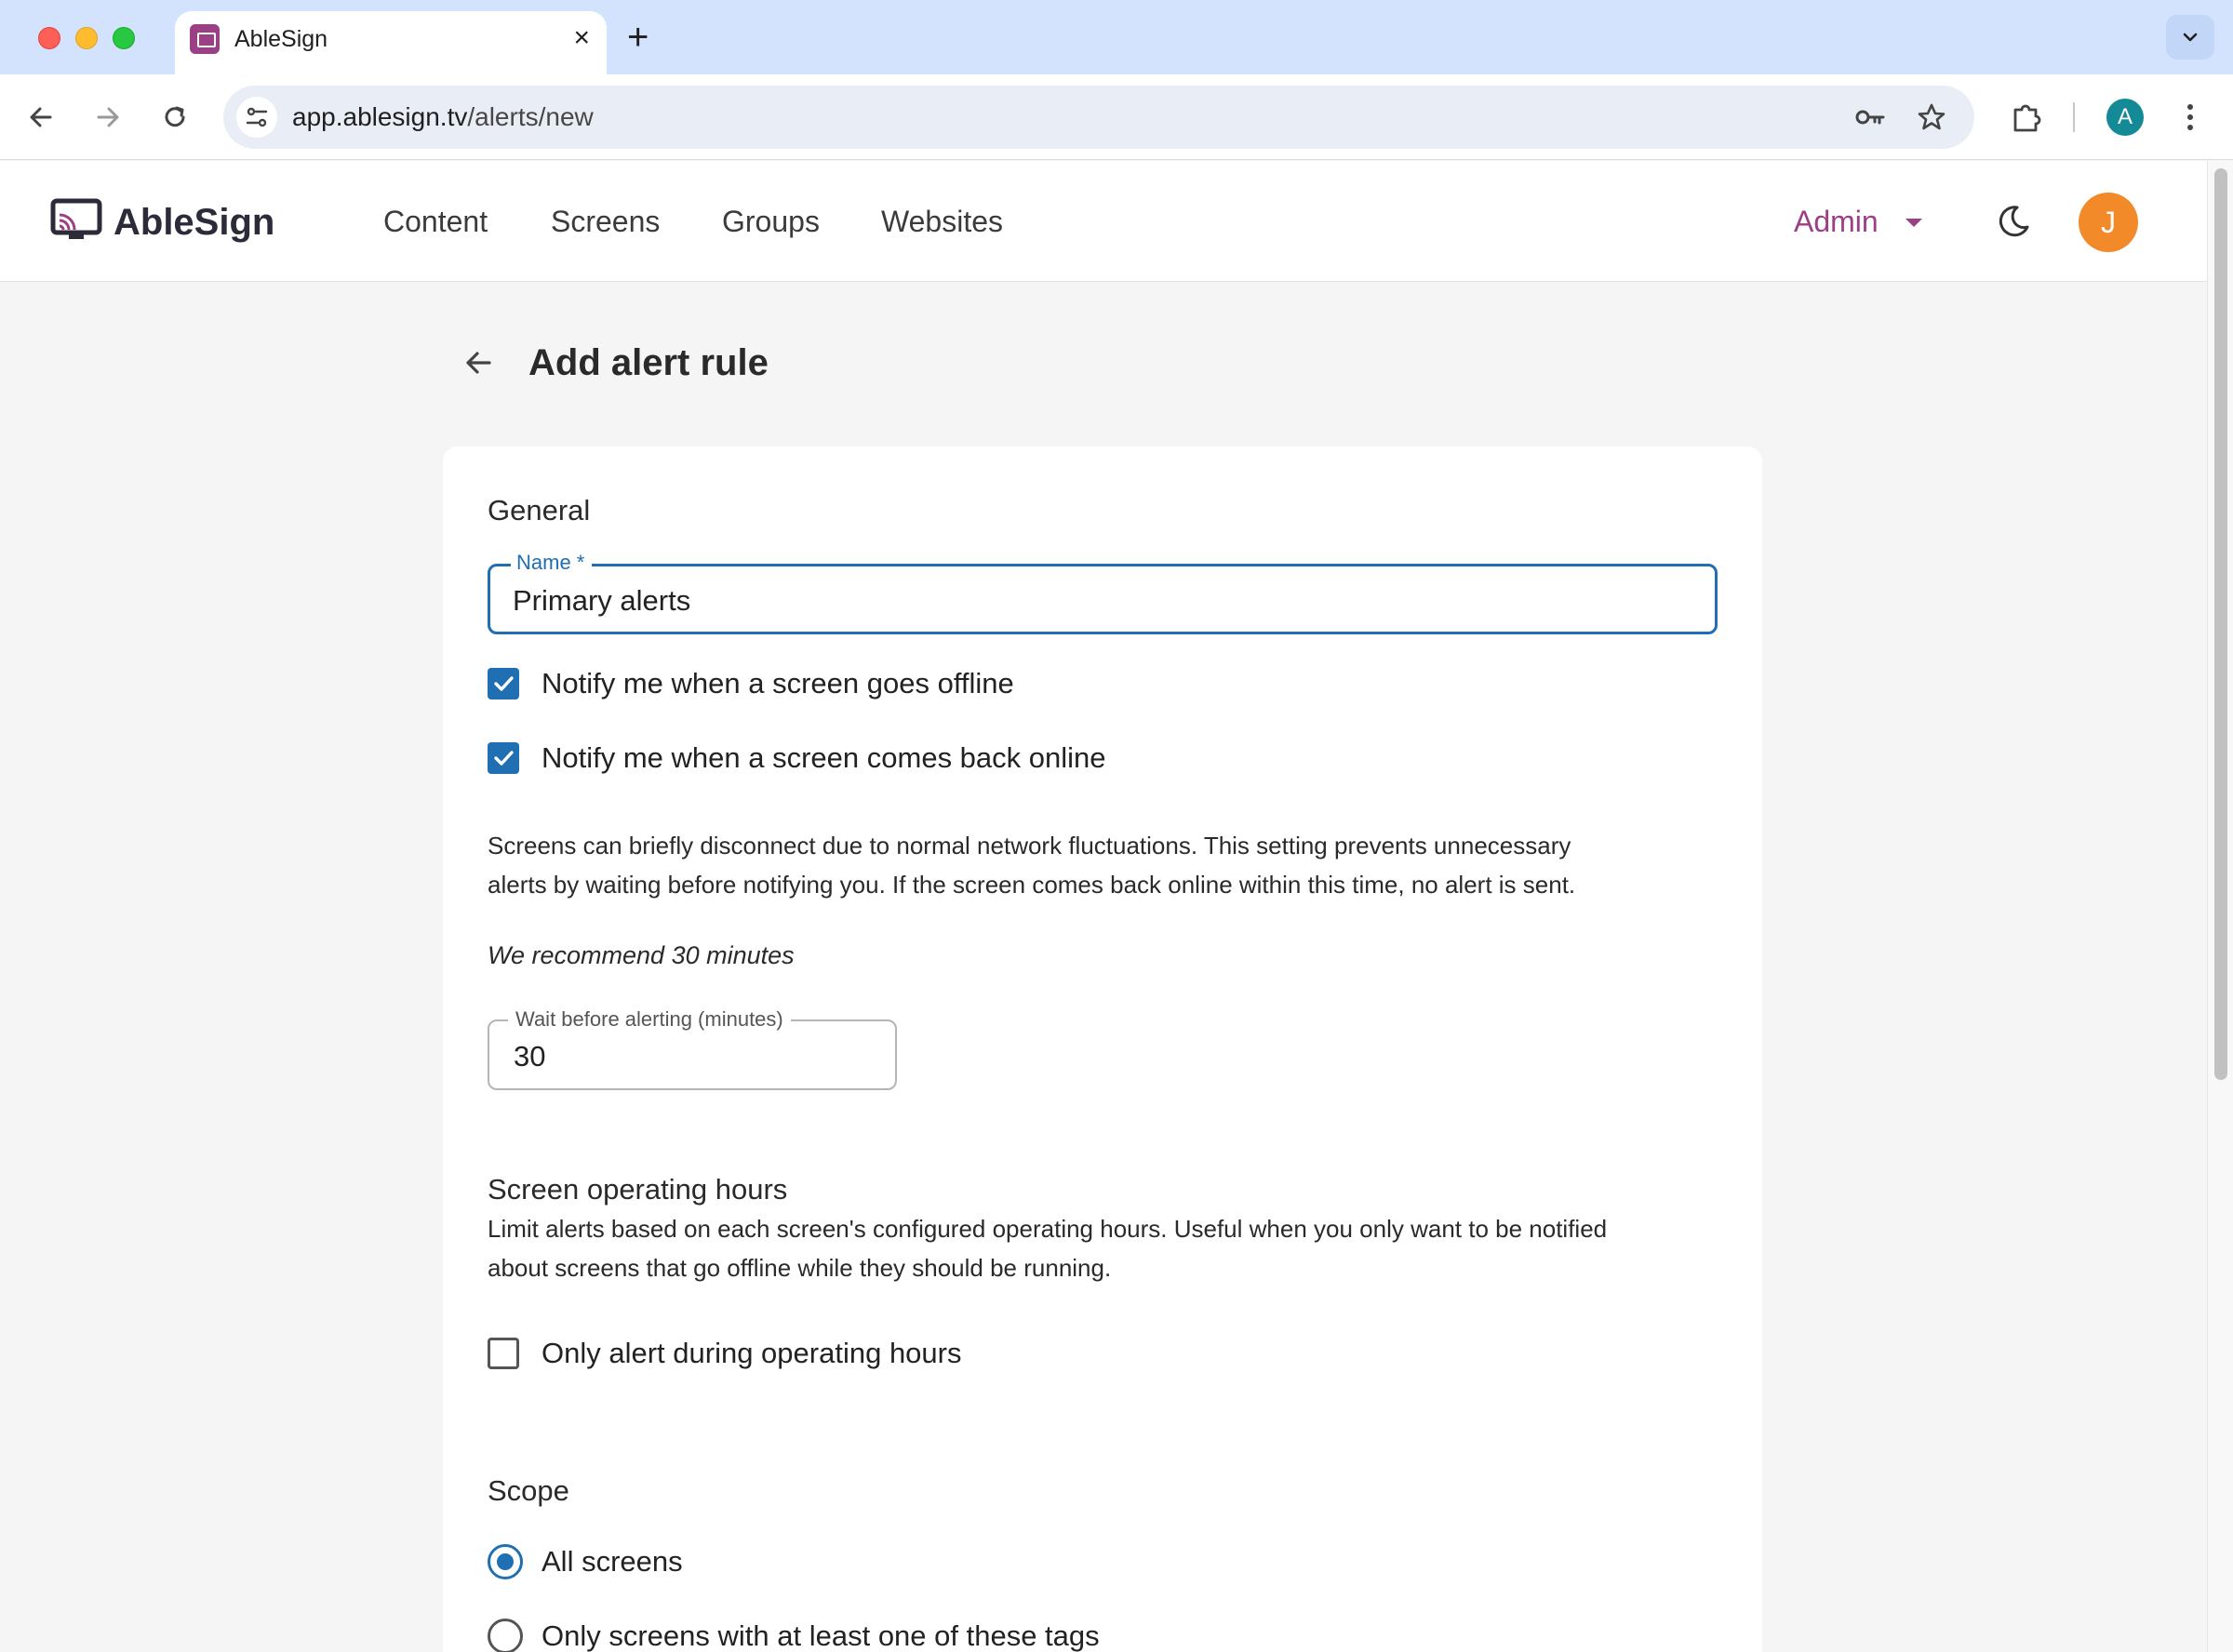  I want to click on bookmark-star-icon, so click(1931, 117).